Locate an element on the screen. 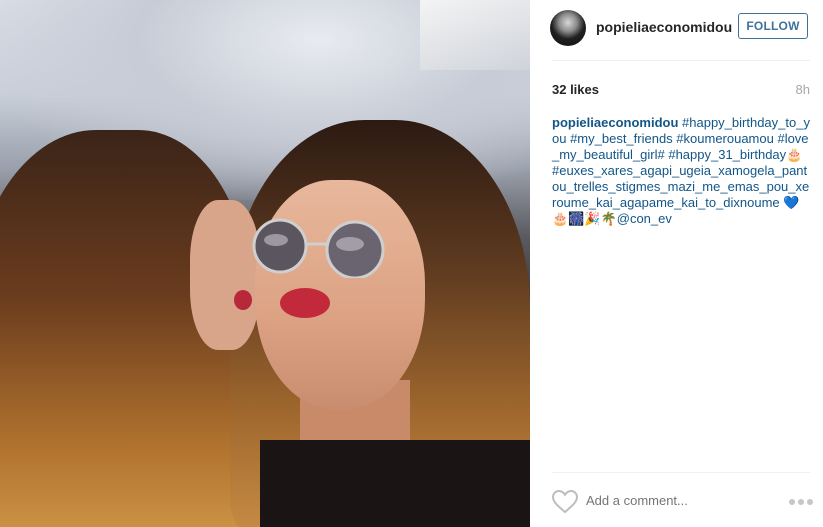  heart-icon is located at coordinates (565, 502).